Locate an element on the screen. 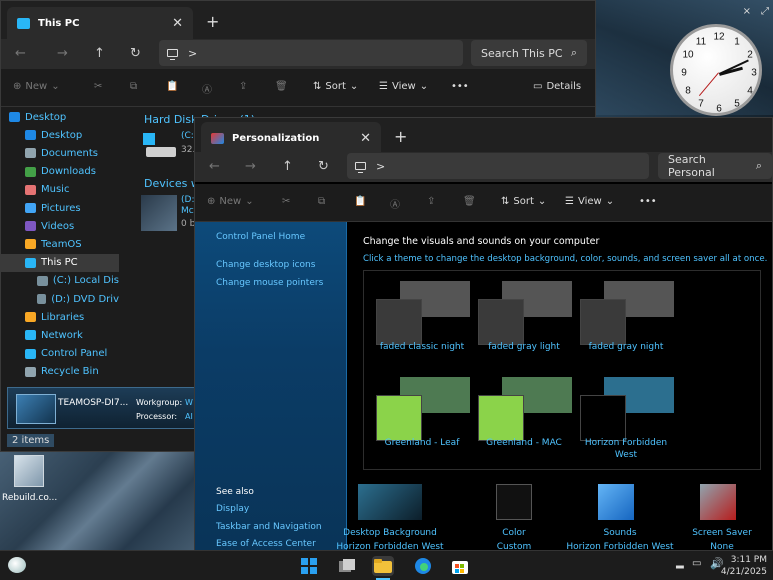  system-clock: 3:11 PM 4/21/2025 is located at coordinates (744, 566).